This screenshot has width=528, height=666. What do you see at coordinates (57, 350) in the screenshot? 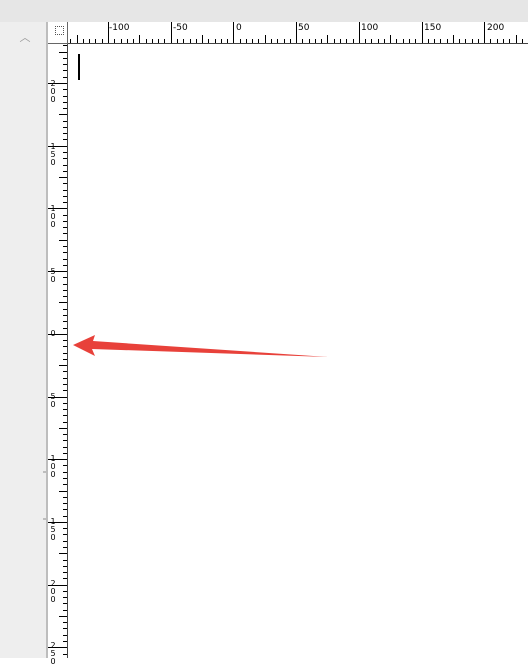
I see `vertical-ruler-ticks` at bounding box center [57, 350].